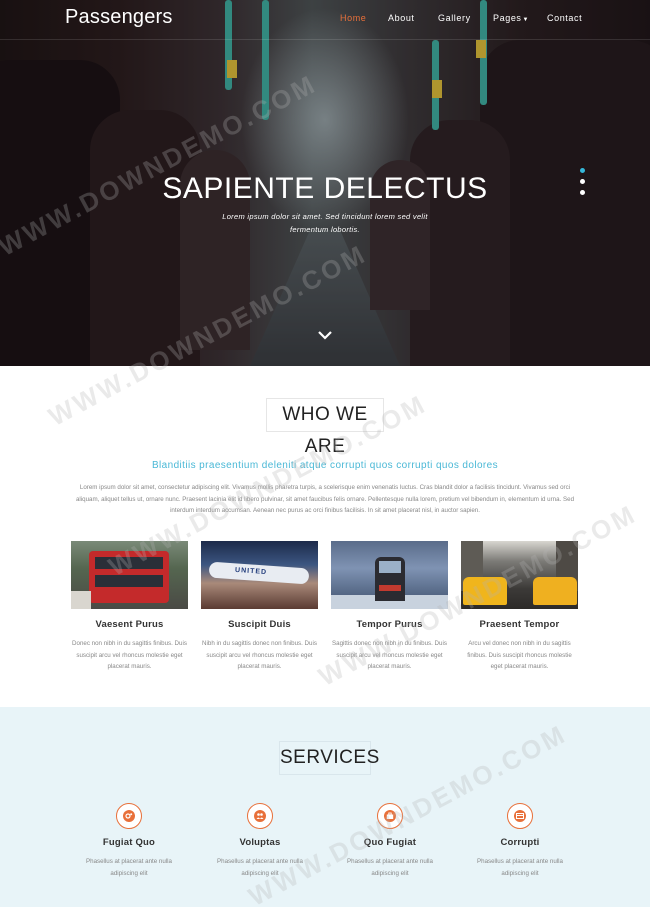  What do you see at coordinates (259, 575) in the screenshot?
I see `plane-image: UNITED` at bounding box center [259, 575].